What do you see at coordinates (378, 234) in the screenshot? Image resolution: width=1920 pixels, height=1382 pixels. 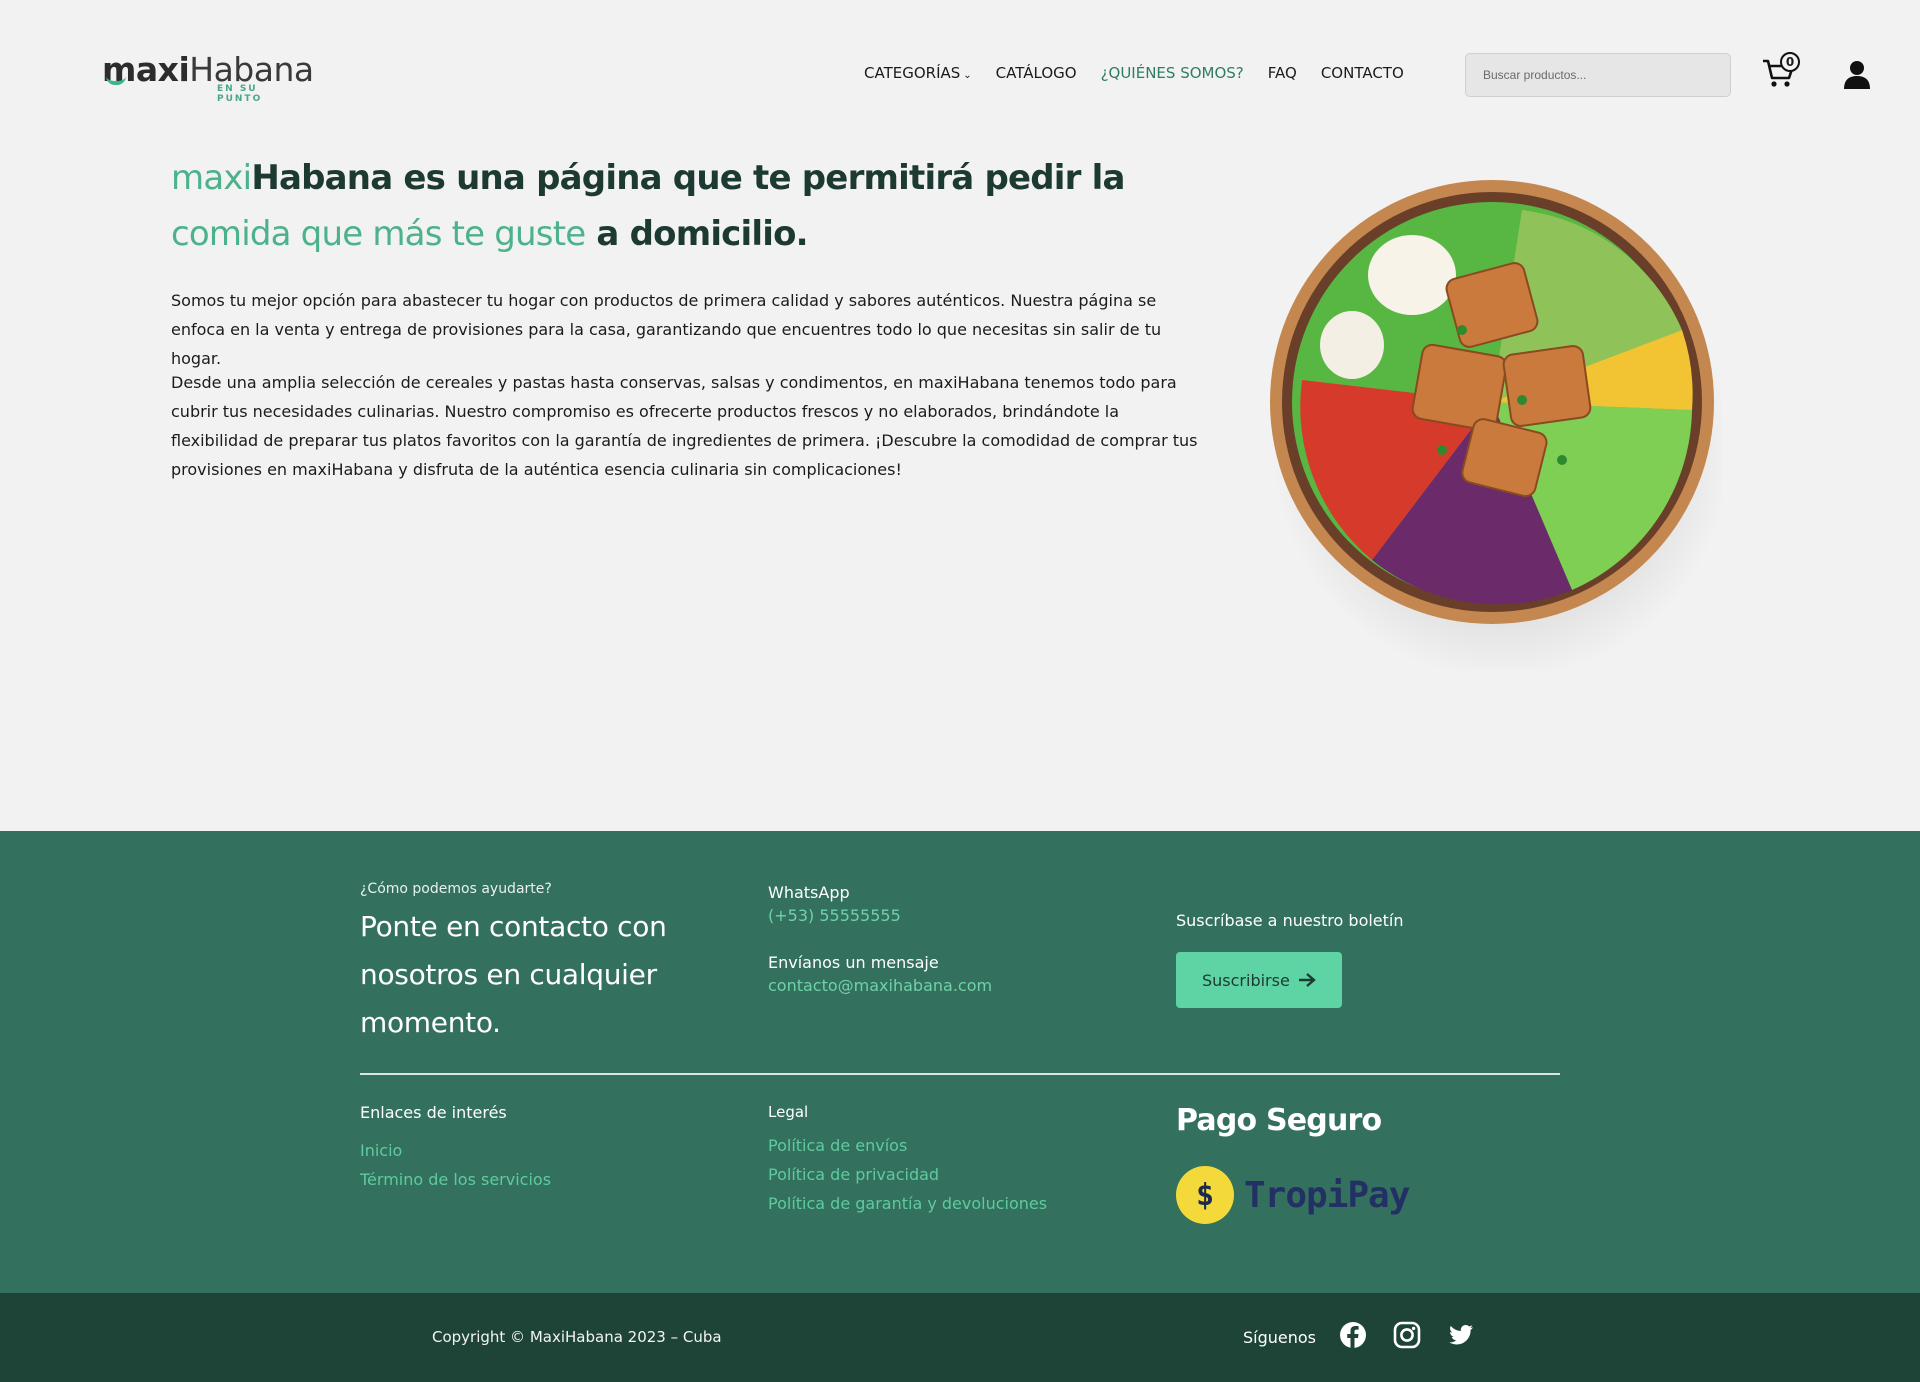 I see `hero-title-highlight: comida que más te guste` at bounding box center [378, 234].